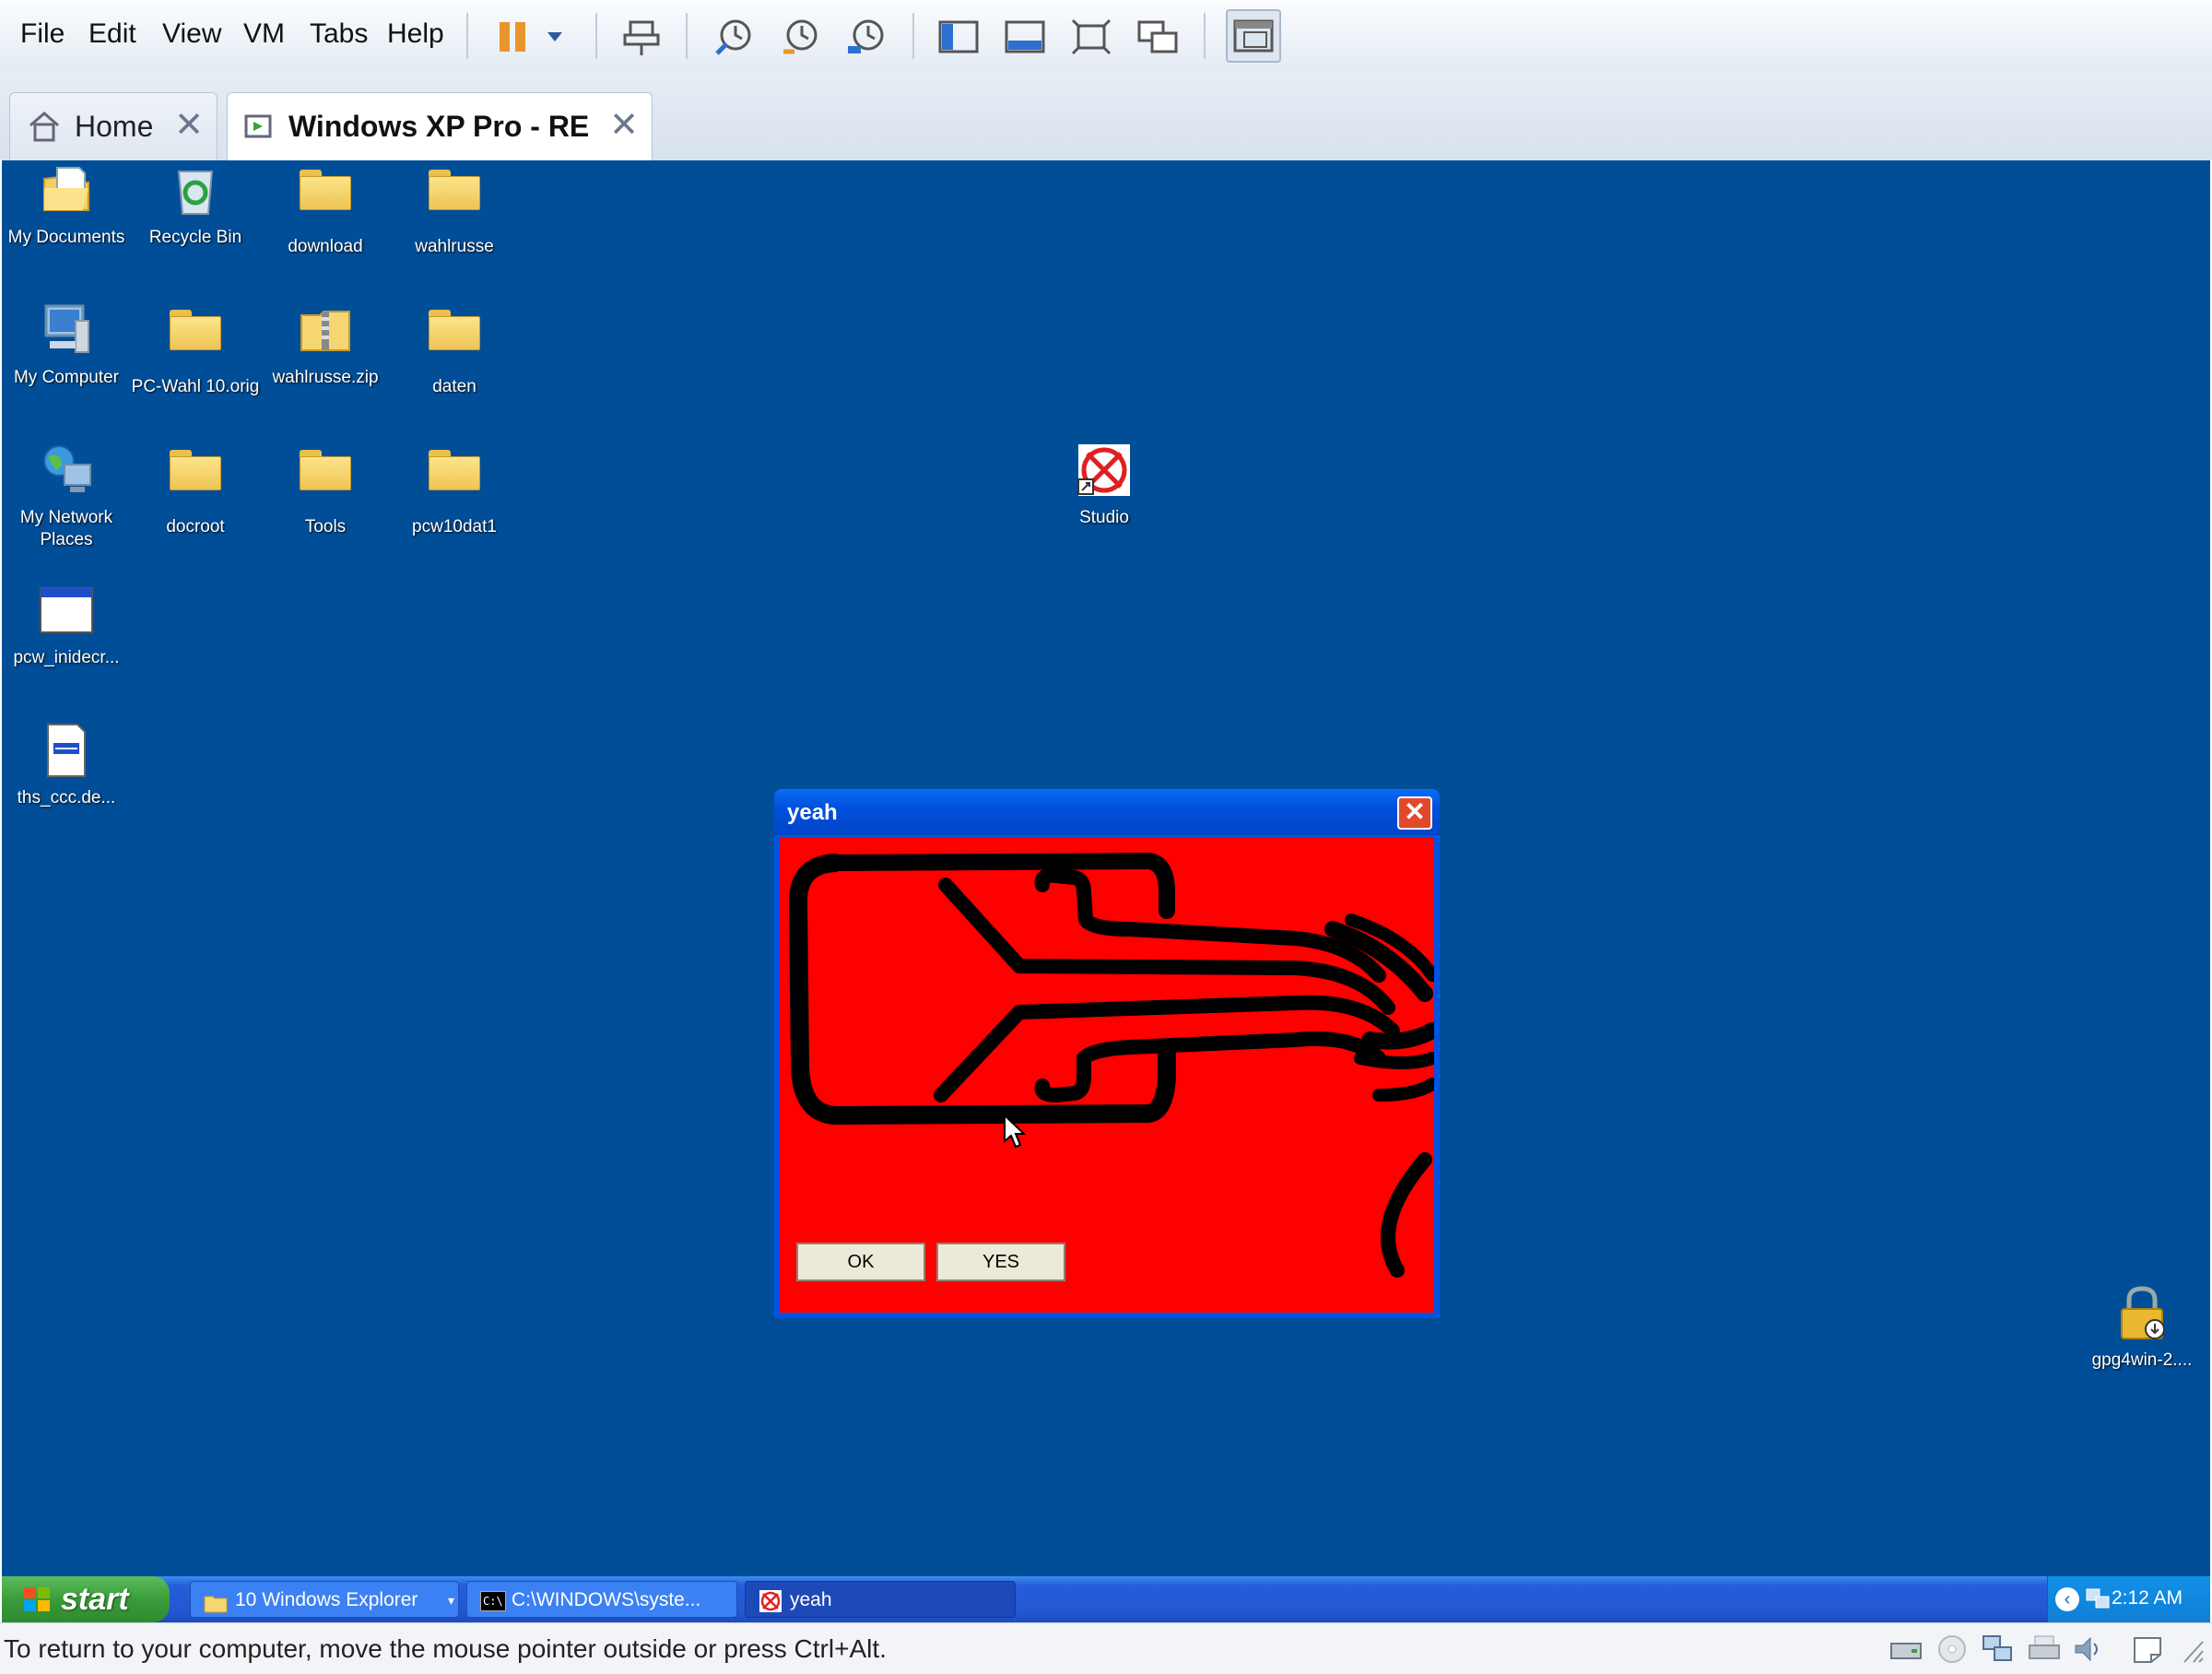 The image size is (2212, 1674). I want to click on my-documents-icon, so click(66, 190).